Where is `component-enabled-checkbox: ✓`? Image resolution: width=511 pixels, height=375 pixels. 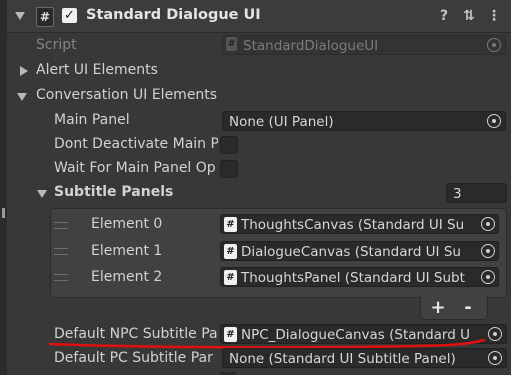 component-enabled-checkbox: ✓ is located at coordinates (69, 15).